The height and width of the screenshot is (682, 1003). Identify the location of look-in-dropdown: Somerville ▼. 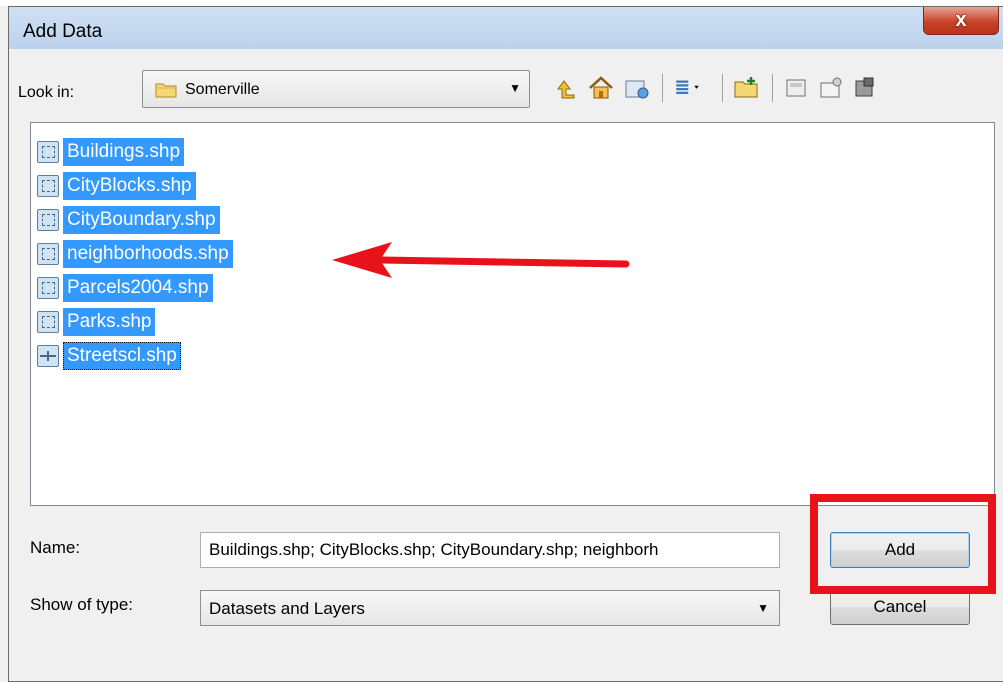
(336, 89).